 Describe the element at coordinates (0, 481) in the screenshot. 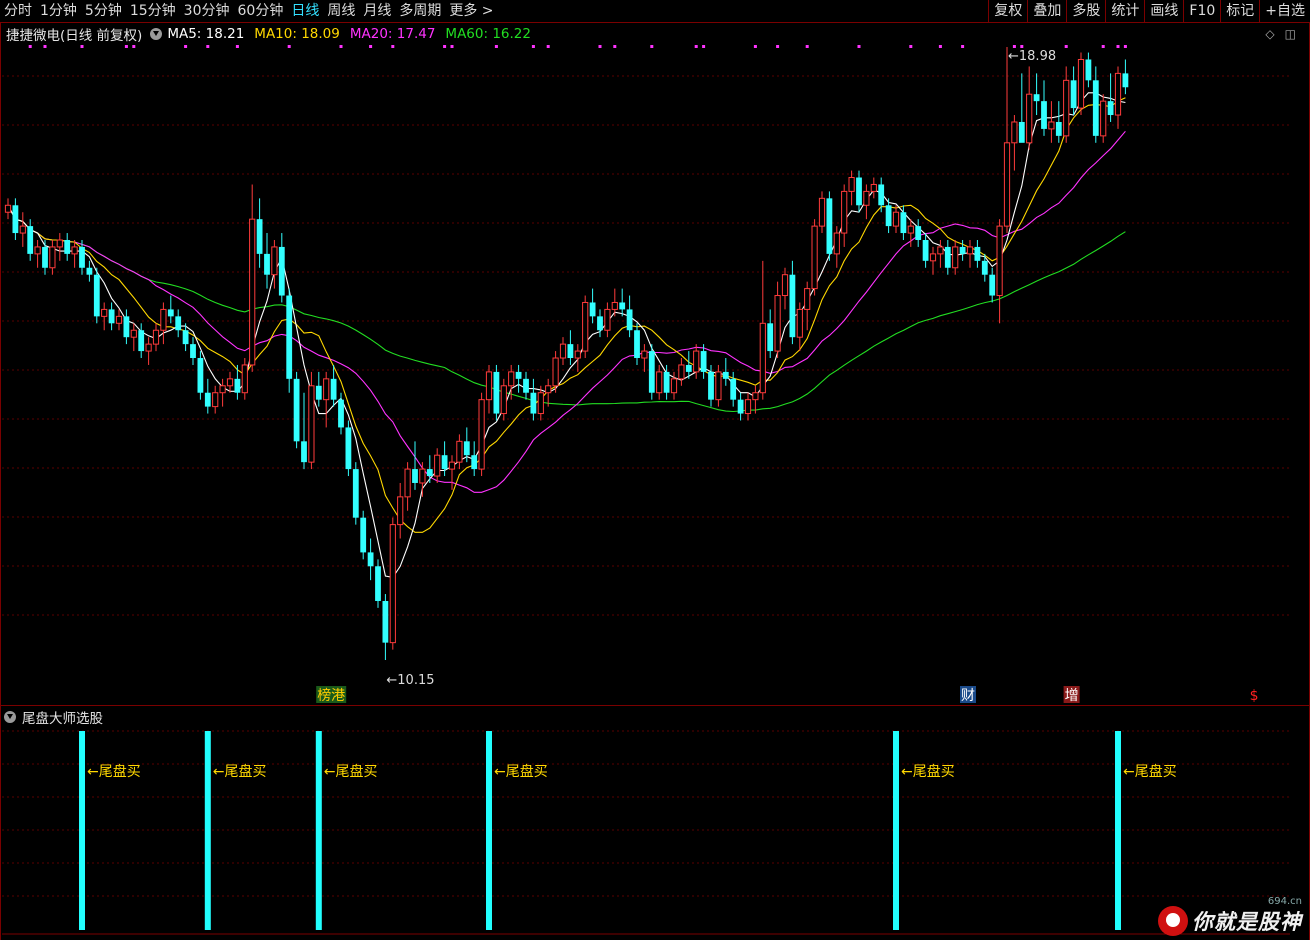

I see `frame-left` at that location.